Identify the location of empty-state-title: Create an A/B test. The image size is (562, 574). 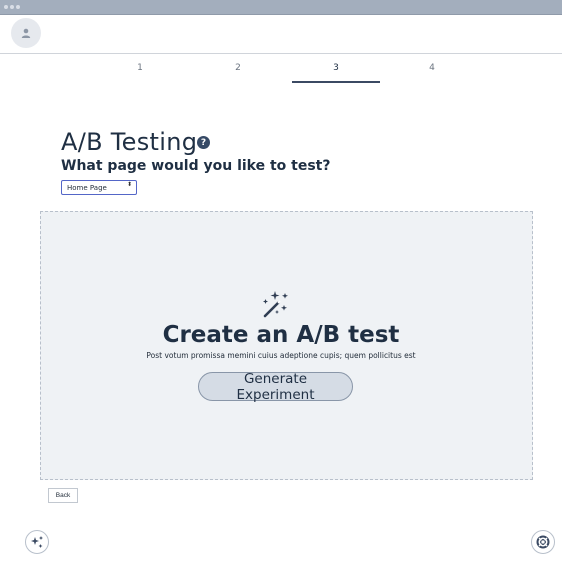
(281, 335).